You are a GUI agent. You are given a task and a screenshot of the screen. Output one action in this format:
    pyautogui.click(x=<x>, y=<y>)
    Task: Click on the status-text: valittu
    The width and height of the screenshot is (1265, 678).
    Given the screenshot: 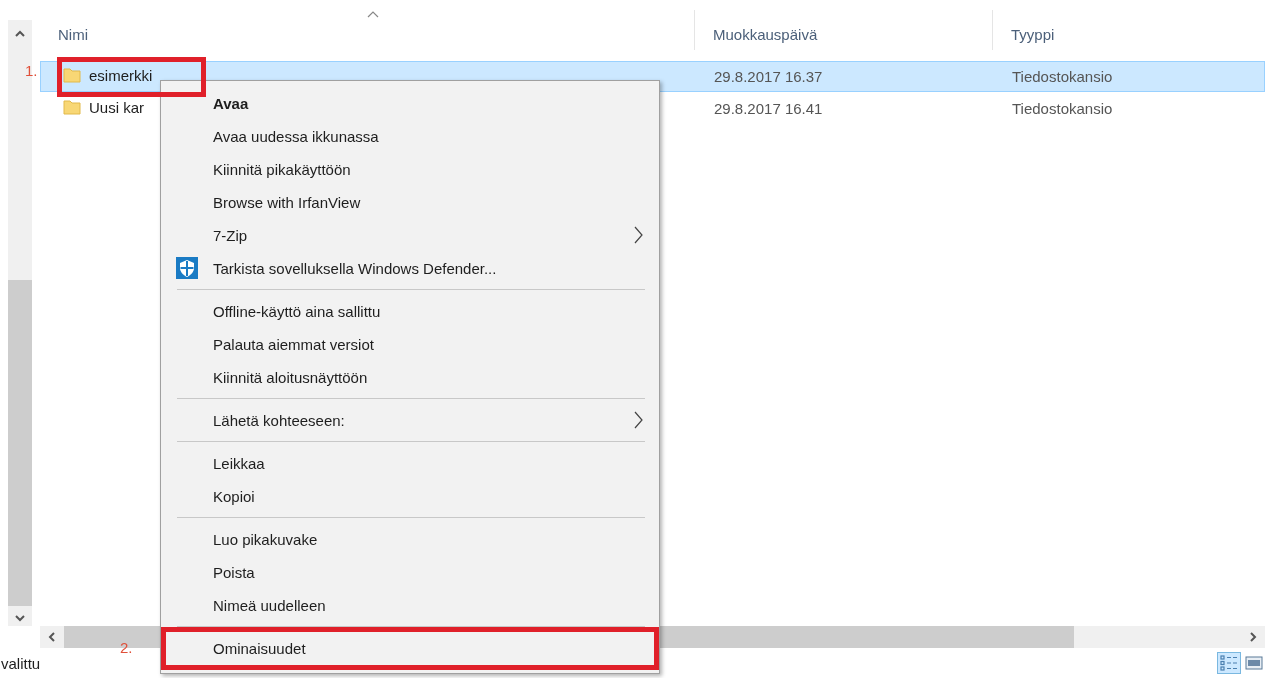 What is the action you would take?
    pyautogui.click(x=21, y=663)
    